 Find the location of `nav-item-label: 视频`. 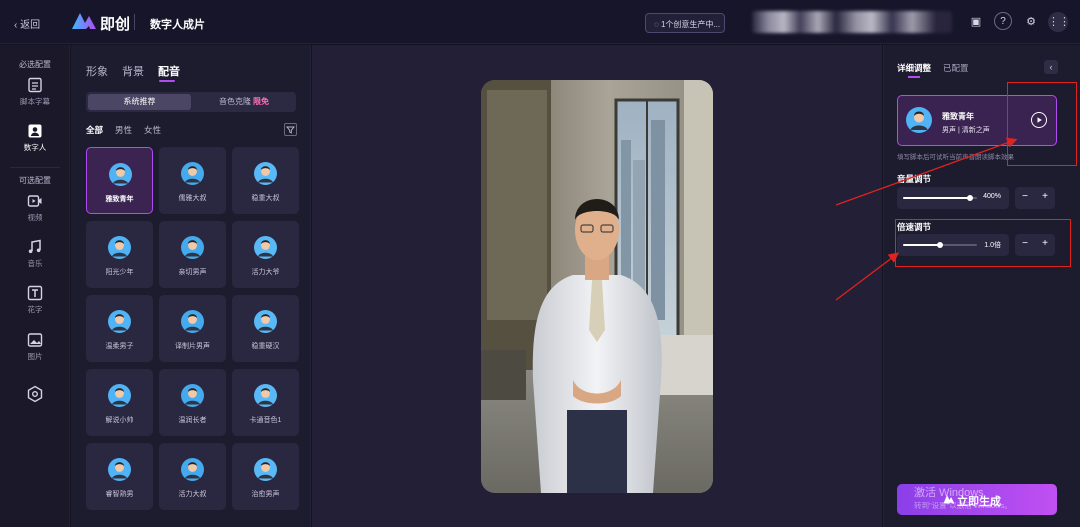

nav-item-label: 视频 is located at coordinates (35, 217).